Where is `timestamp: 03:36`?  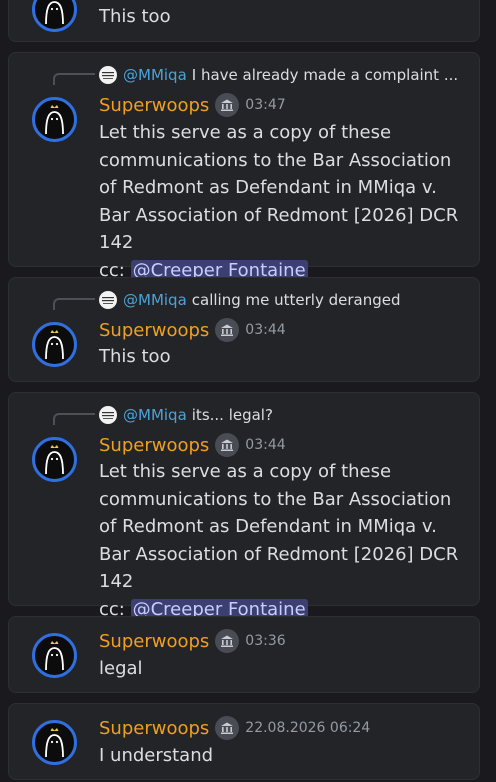 timestamp: 03:36 is located at coordinates (265, 641).